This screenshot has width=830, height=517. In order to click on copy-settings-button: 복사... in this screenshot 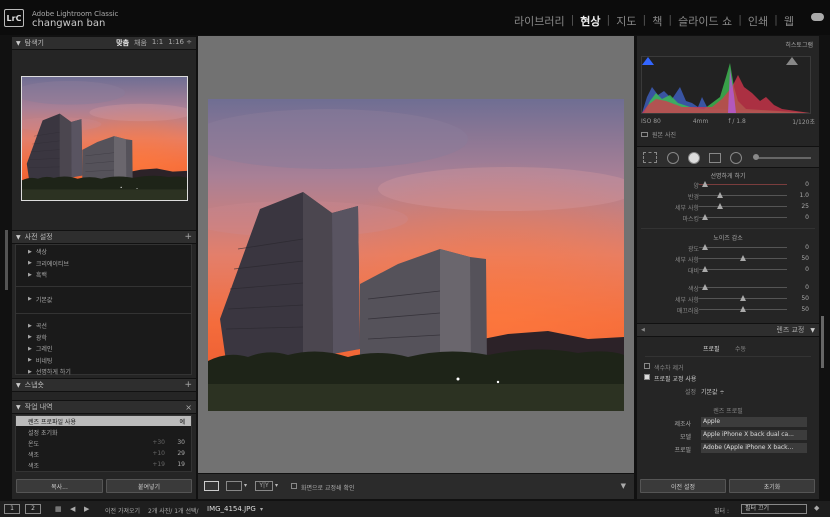, I will do `click(59, 486)`.